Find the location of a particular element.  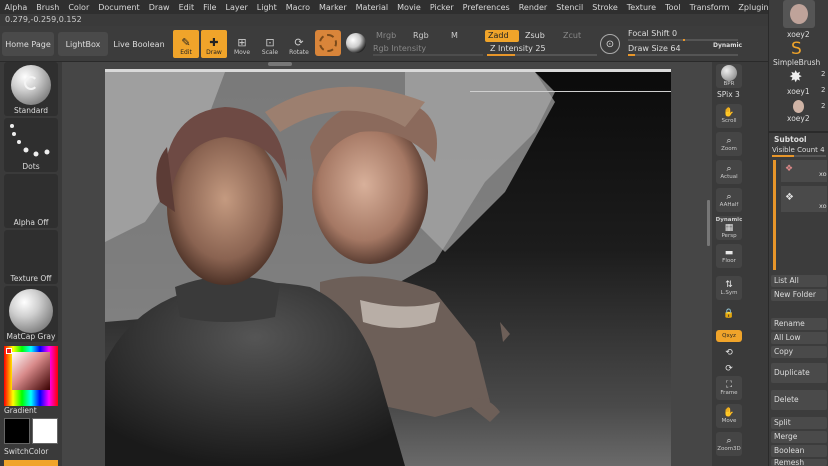

menu-render: Render is located at coordinates (532, 7).